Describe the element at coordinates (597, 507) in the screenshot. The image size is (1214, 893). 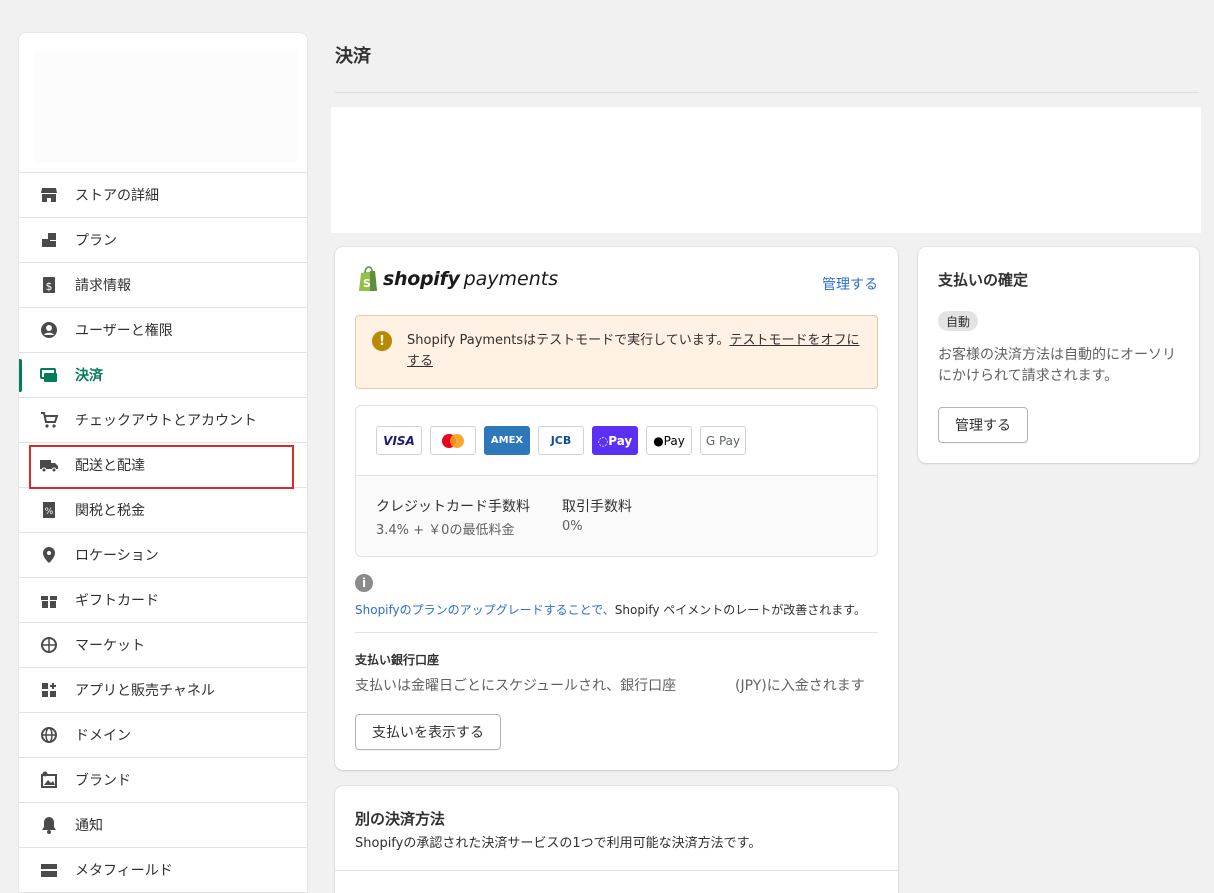
I see `transaction-fee-label: 取引手数料` at that location.